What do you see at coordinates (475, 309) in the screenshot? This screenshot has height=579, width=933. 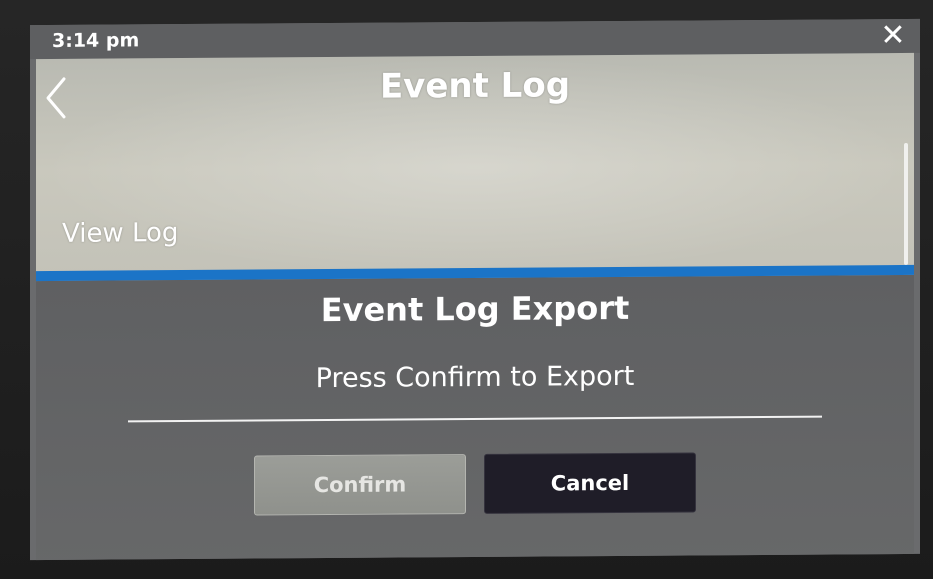 I see `dialog-title: Event Log Export` at bounding box center [475, 309].